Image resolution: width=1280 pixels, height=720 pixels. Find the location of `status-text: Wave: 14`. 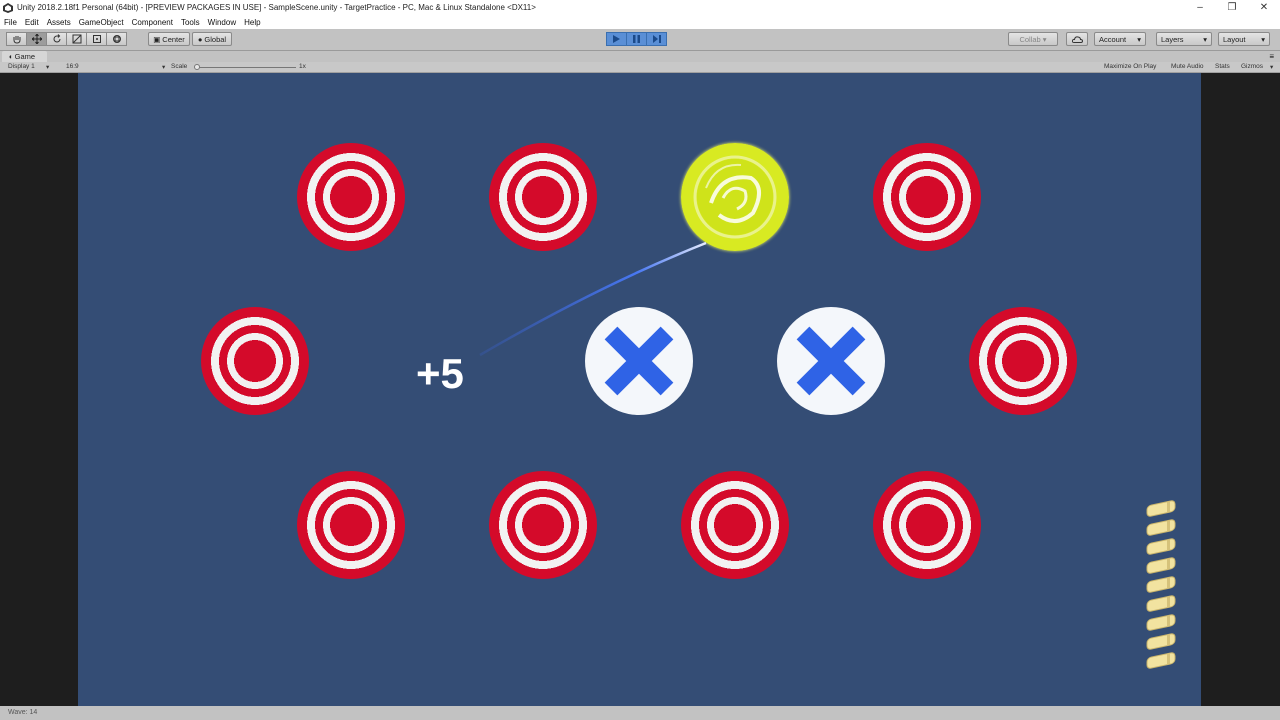

status-text: Wave: 14 is located at coordinates (23, 712).